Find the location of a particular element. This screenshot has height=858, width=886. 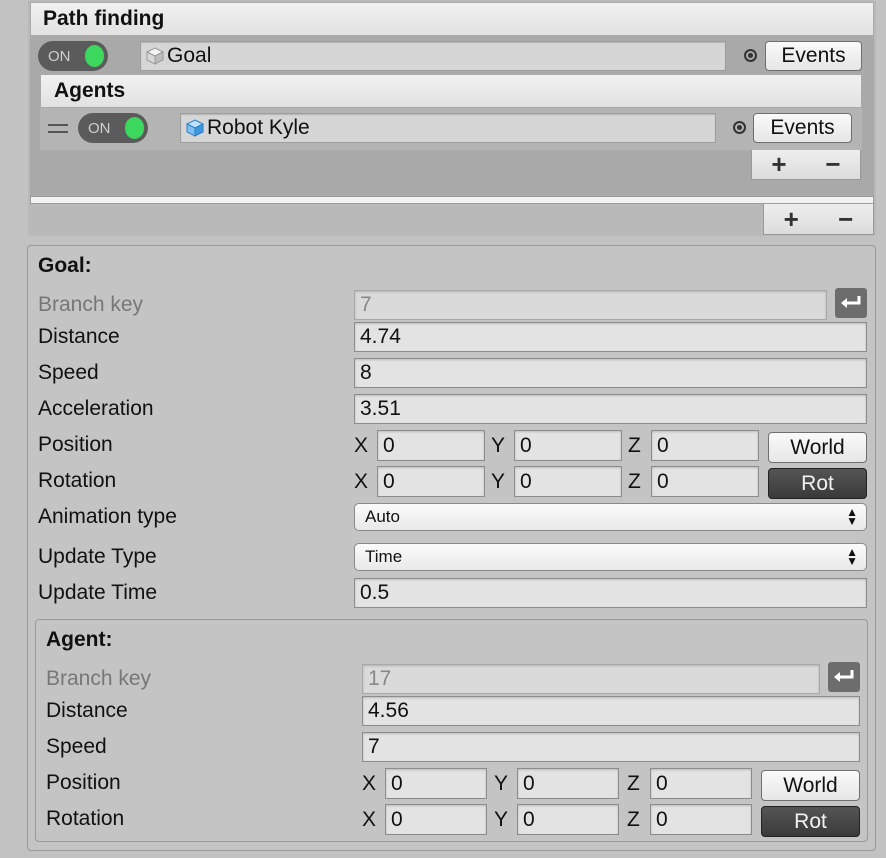

goal-branch-key-field: 7 is located at coordinates (590, 305).